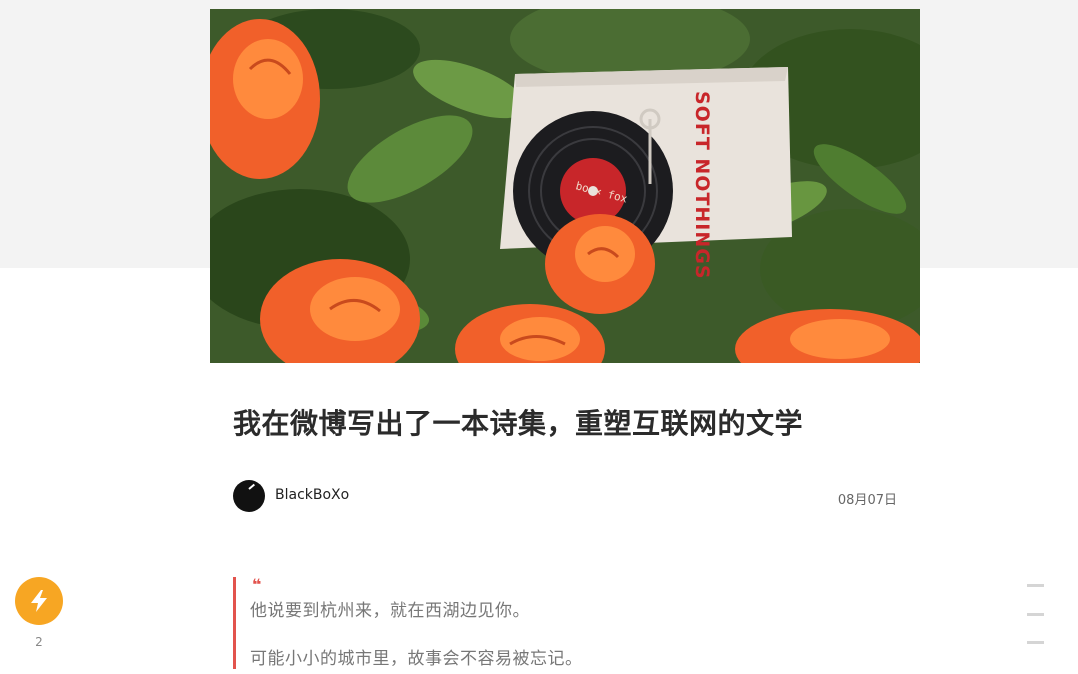 This screenshot has height=674, width=1078. What do you see at coordinates (565, 496) in the screenshot?
I see `author-row: BlackBoXo 08月07日` at bounding box center [565, 496].